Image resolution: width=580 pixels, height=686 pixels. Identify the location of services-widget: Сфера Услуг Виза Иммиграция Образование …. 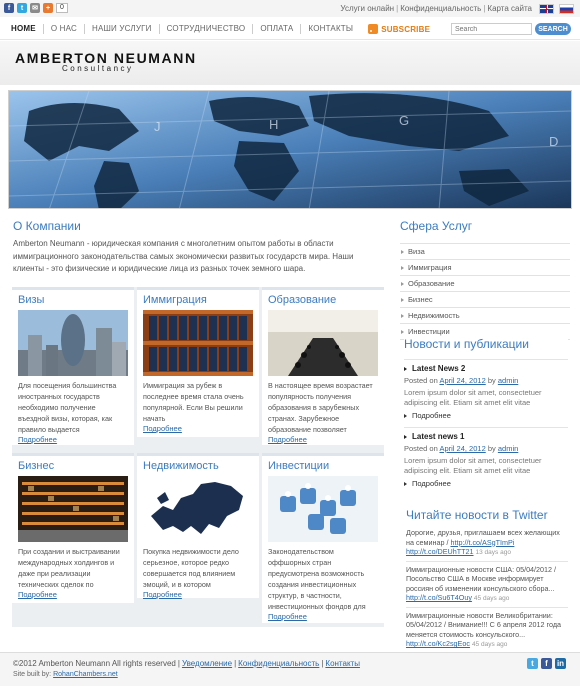
(485, 279).